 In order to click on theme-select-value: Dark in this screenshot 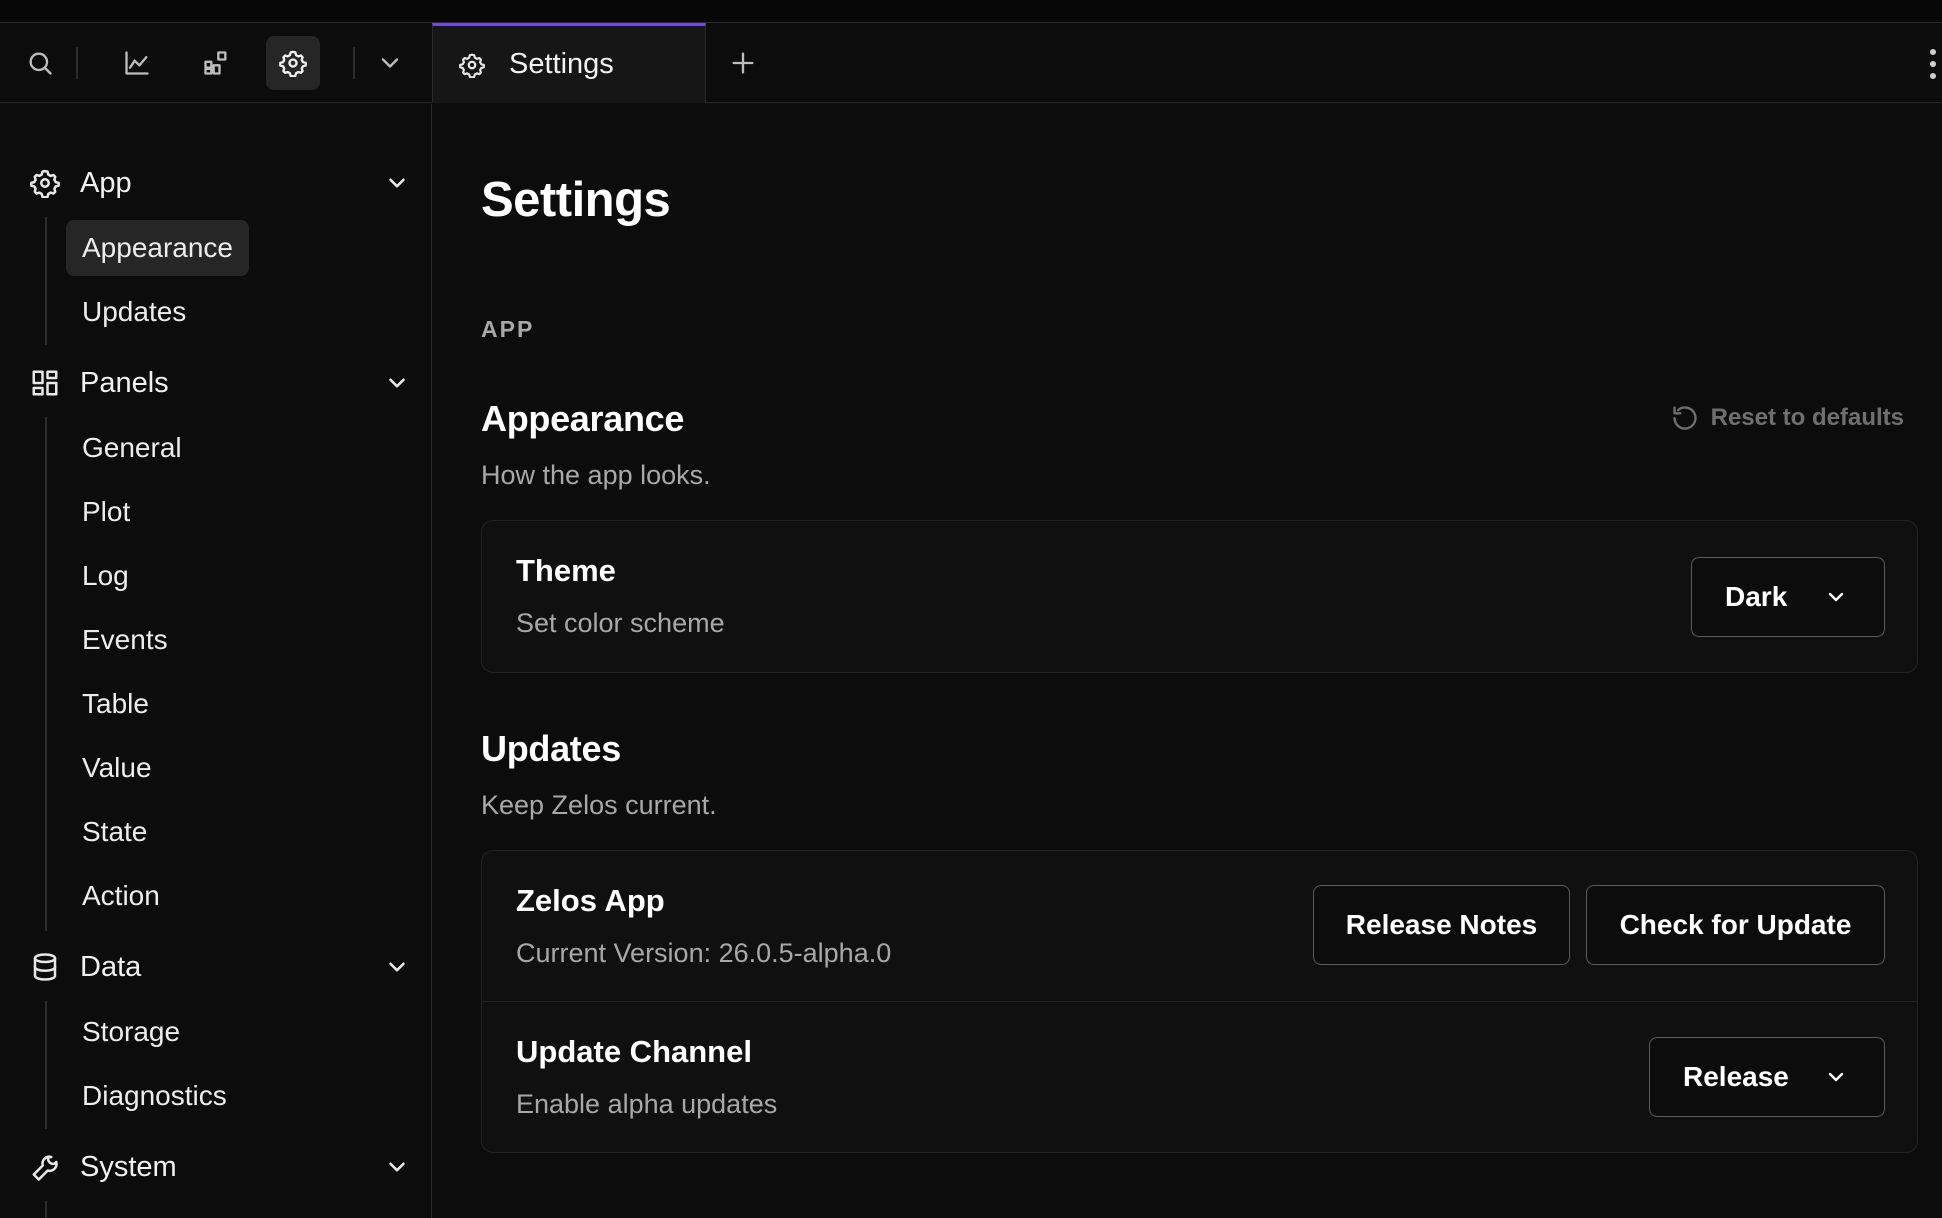, I will do `click(1756, 596)`.